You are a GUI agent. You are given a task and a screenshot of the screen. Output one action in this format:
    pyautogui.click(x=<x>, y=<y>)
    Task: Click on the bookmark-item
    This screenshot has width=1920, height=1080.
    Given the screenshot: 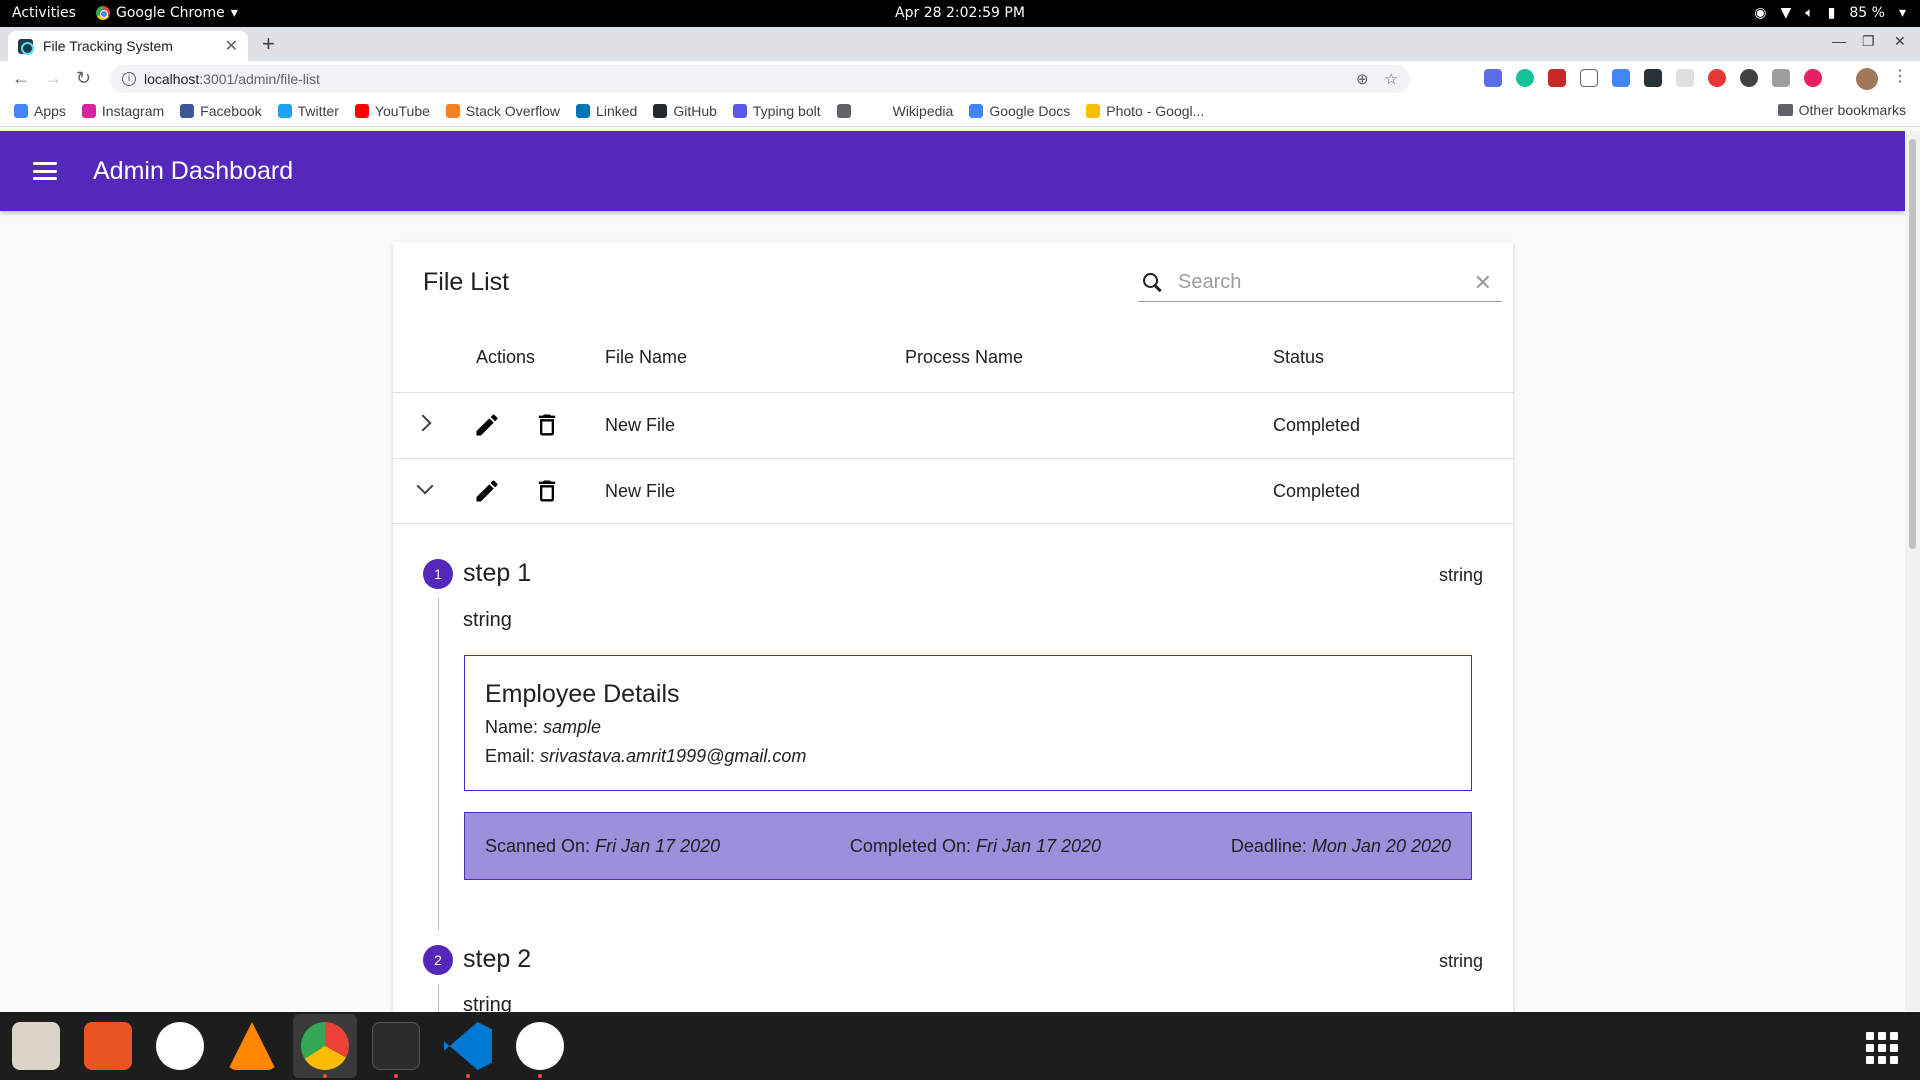 What is the action you would take?
    pyautogui.click(x=846, y=110)
    